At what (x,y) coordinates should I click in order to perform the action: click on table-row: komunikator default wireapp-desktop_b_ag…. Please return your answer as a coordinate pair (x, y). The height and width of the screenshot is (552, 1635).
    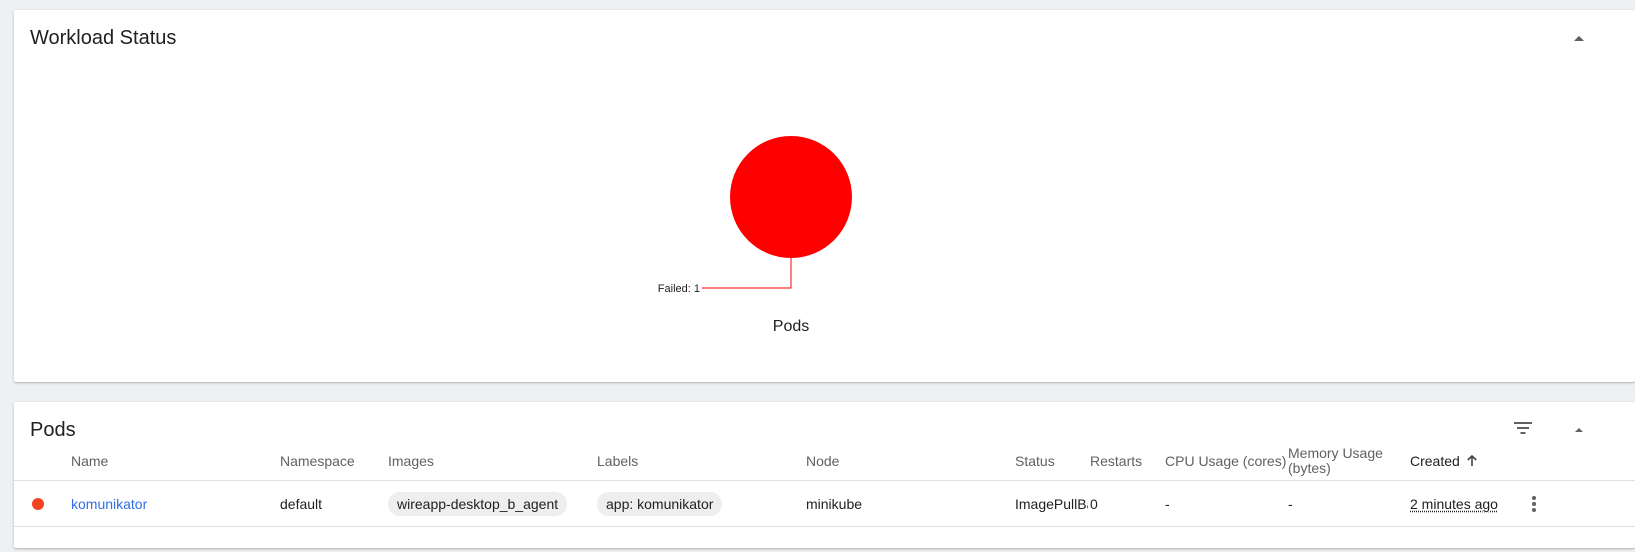
    Looking at the image, I should click on (824, 504).